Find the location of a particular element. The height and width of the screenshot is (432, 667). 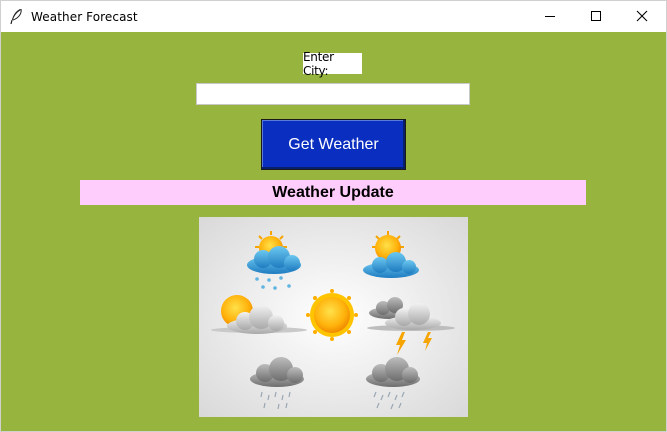

minimize-icon is located at coordinates (550, 16).